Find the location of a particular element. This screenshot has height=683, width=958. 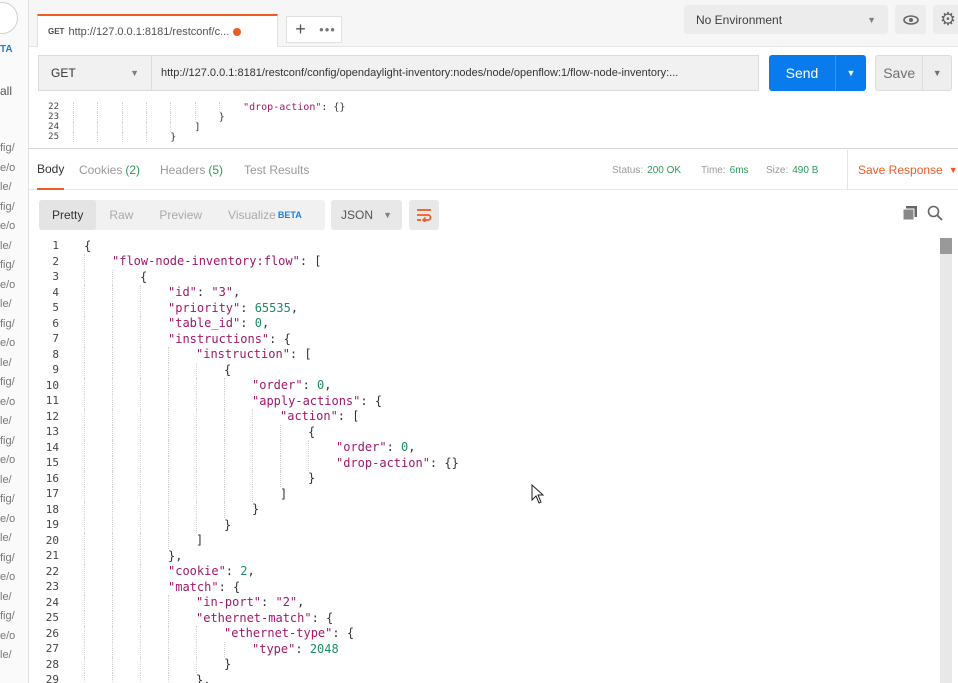

wrap-lines-button is located at coordinates (424, 215).